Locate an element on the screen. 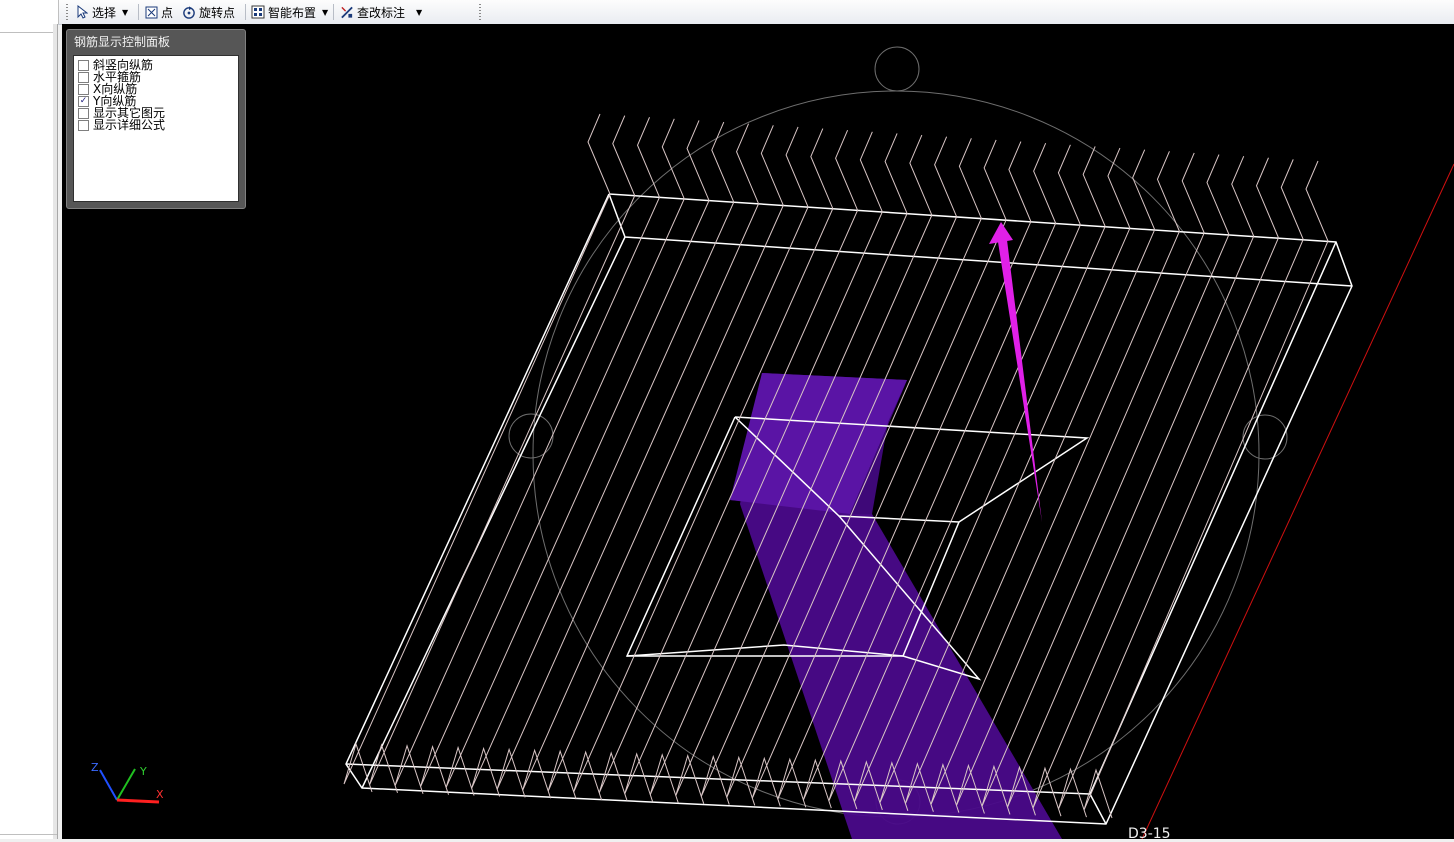  rotate-point-label: 旋转点 is located at coordinates (217, 12).